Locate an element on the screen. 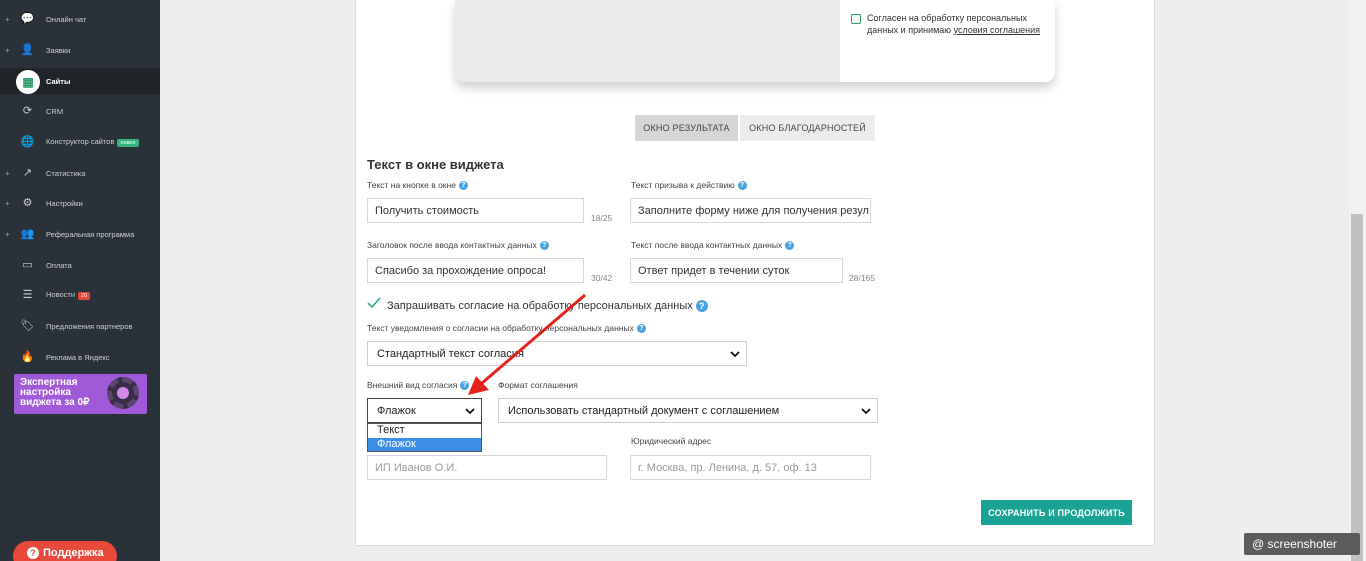  tab-result-window: ОКНО РЕЗУЛЬТАТА is located at coordinates (686, 128).